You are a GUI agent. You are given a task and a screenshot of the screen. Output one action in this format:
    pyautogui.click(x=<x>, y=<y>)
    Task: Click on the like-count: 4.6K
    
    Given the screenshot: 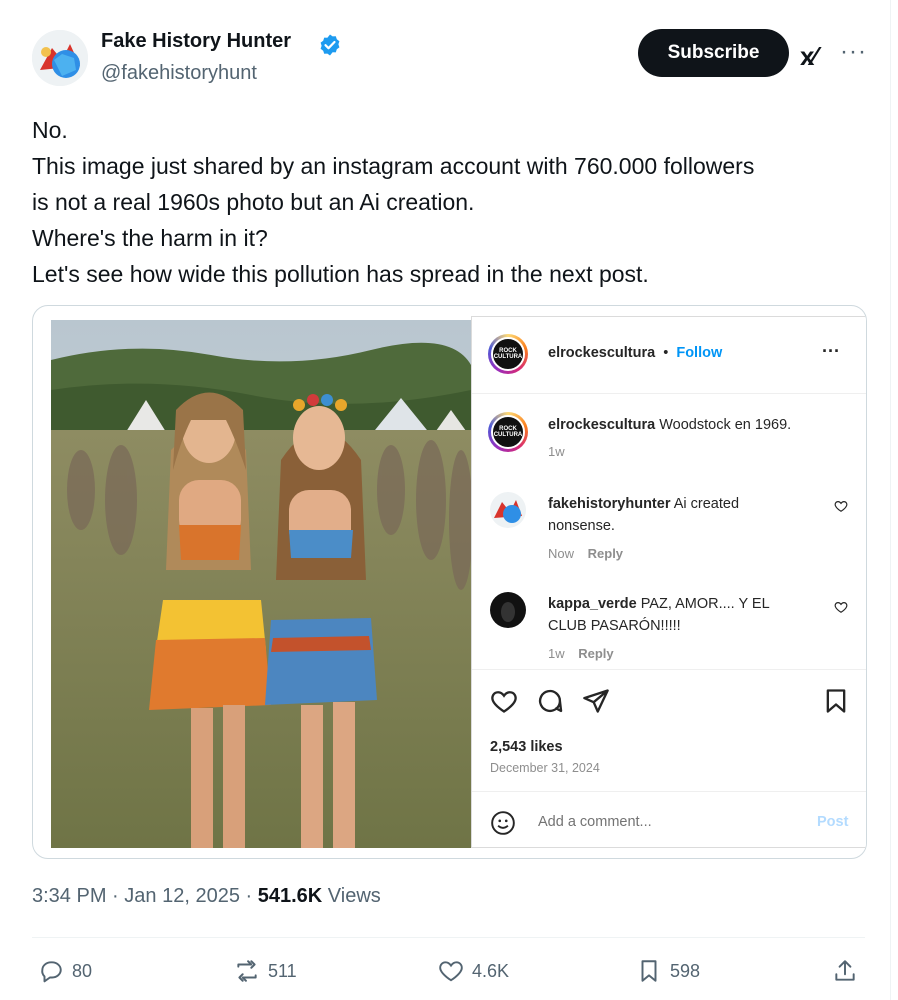 What is the action you would take?
    pyautogui.click(x=491, y=970)
    